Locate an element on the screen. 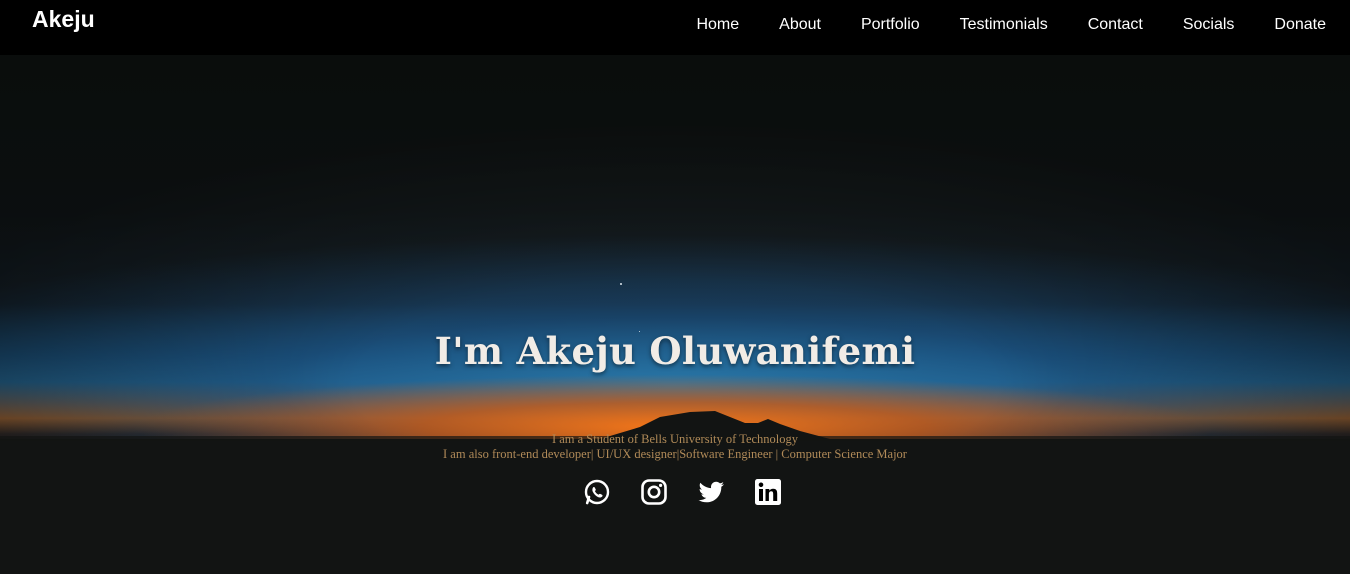  nav-link-about: About is located at coordinates (800, 25).